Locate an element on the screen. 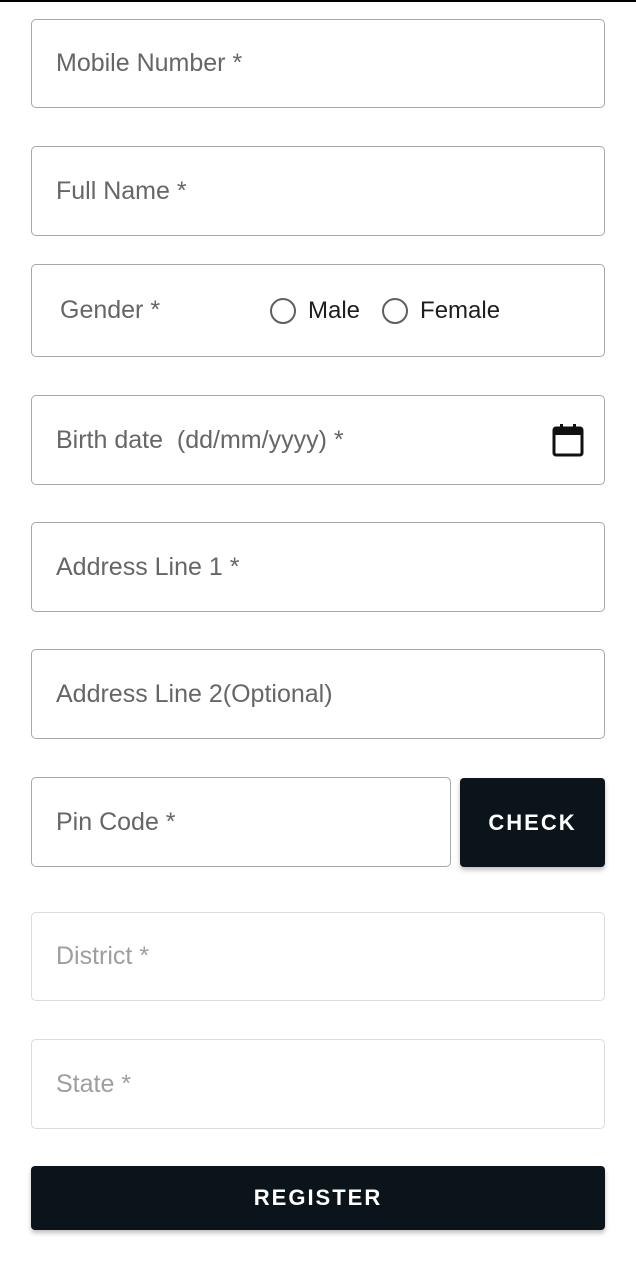 The image size is (636, 1280). district-field: District * is located at coordinates (318, 956).